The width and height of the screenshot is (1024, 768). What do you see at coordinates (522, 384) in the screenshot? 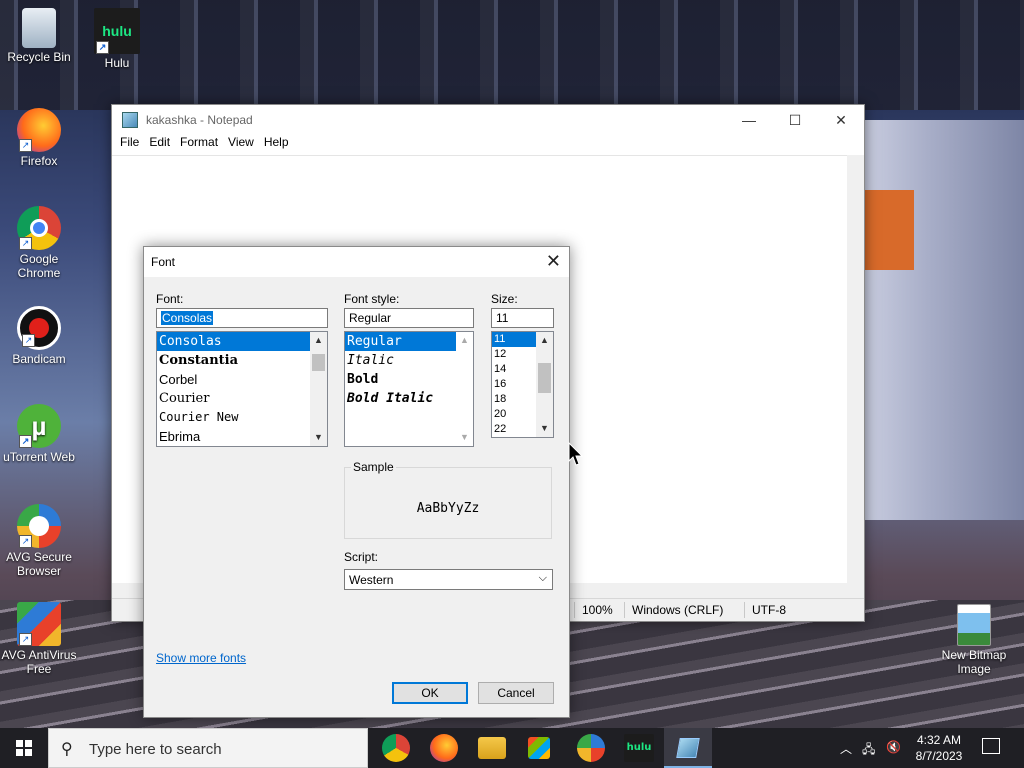
I see `font-size-list: 11 12 14 16 18 20 22 ▲ ▼` at bounding box center [522, 384].